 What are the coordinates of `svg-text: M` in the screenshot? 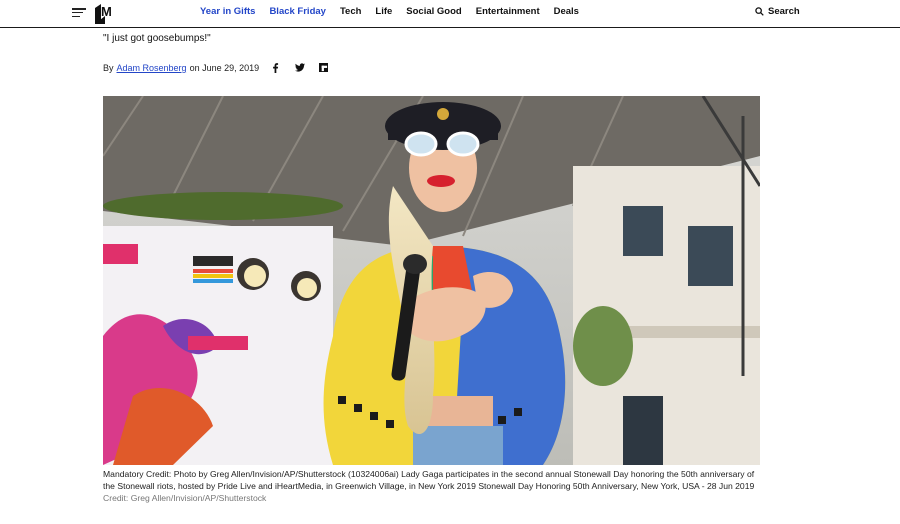 It's located at (106, 11).